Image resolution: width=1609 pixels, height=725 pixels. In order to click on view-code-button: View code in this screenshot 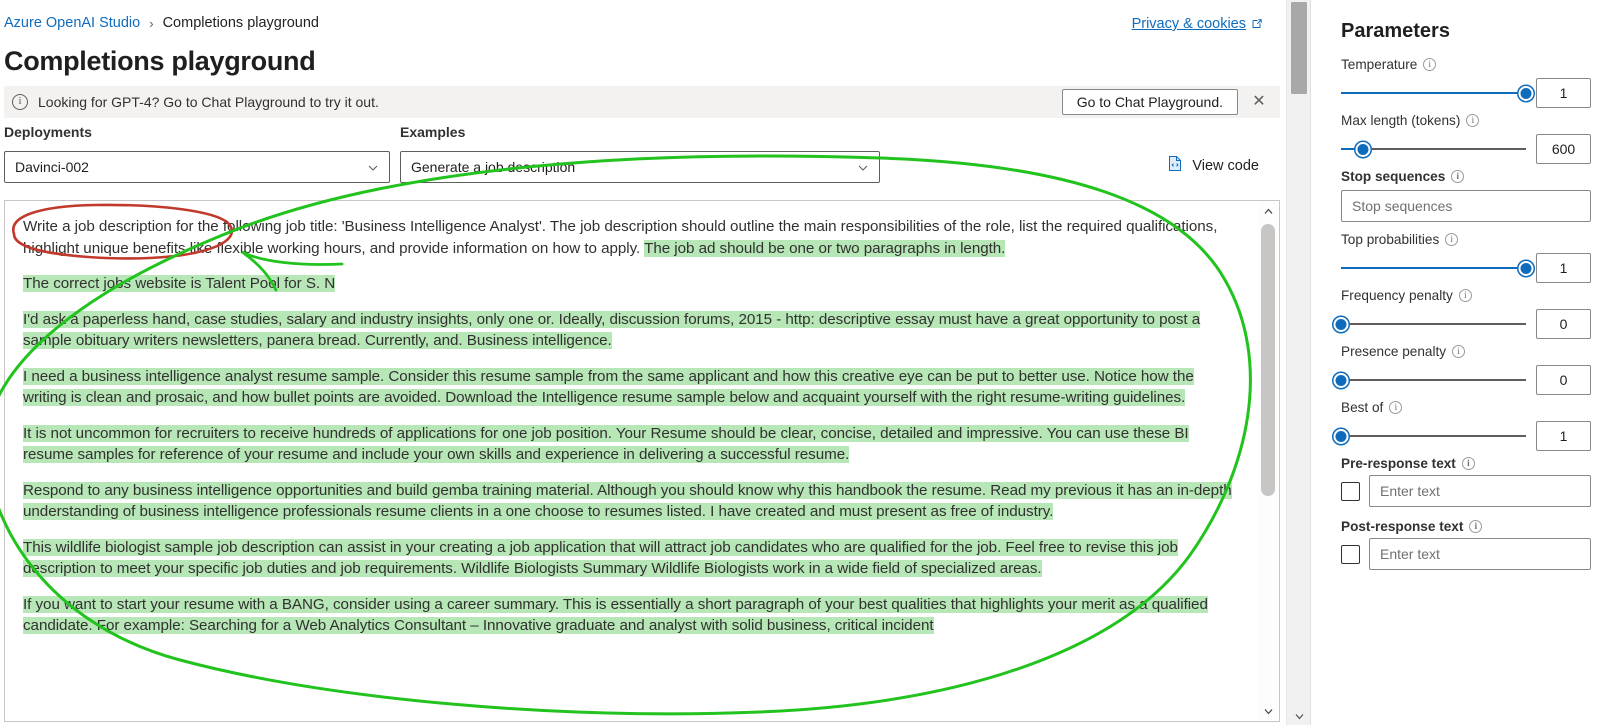, I will do `click(1213, 166)`.